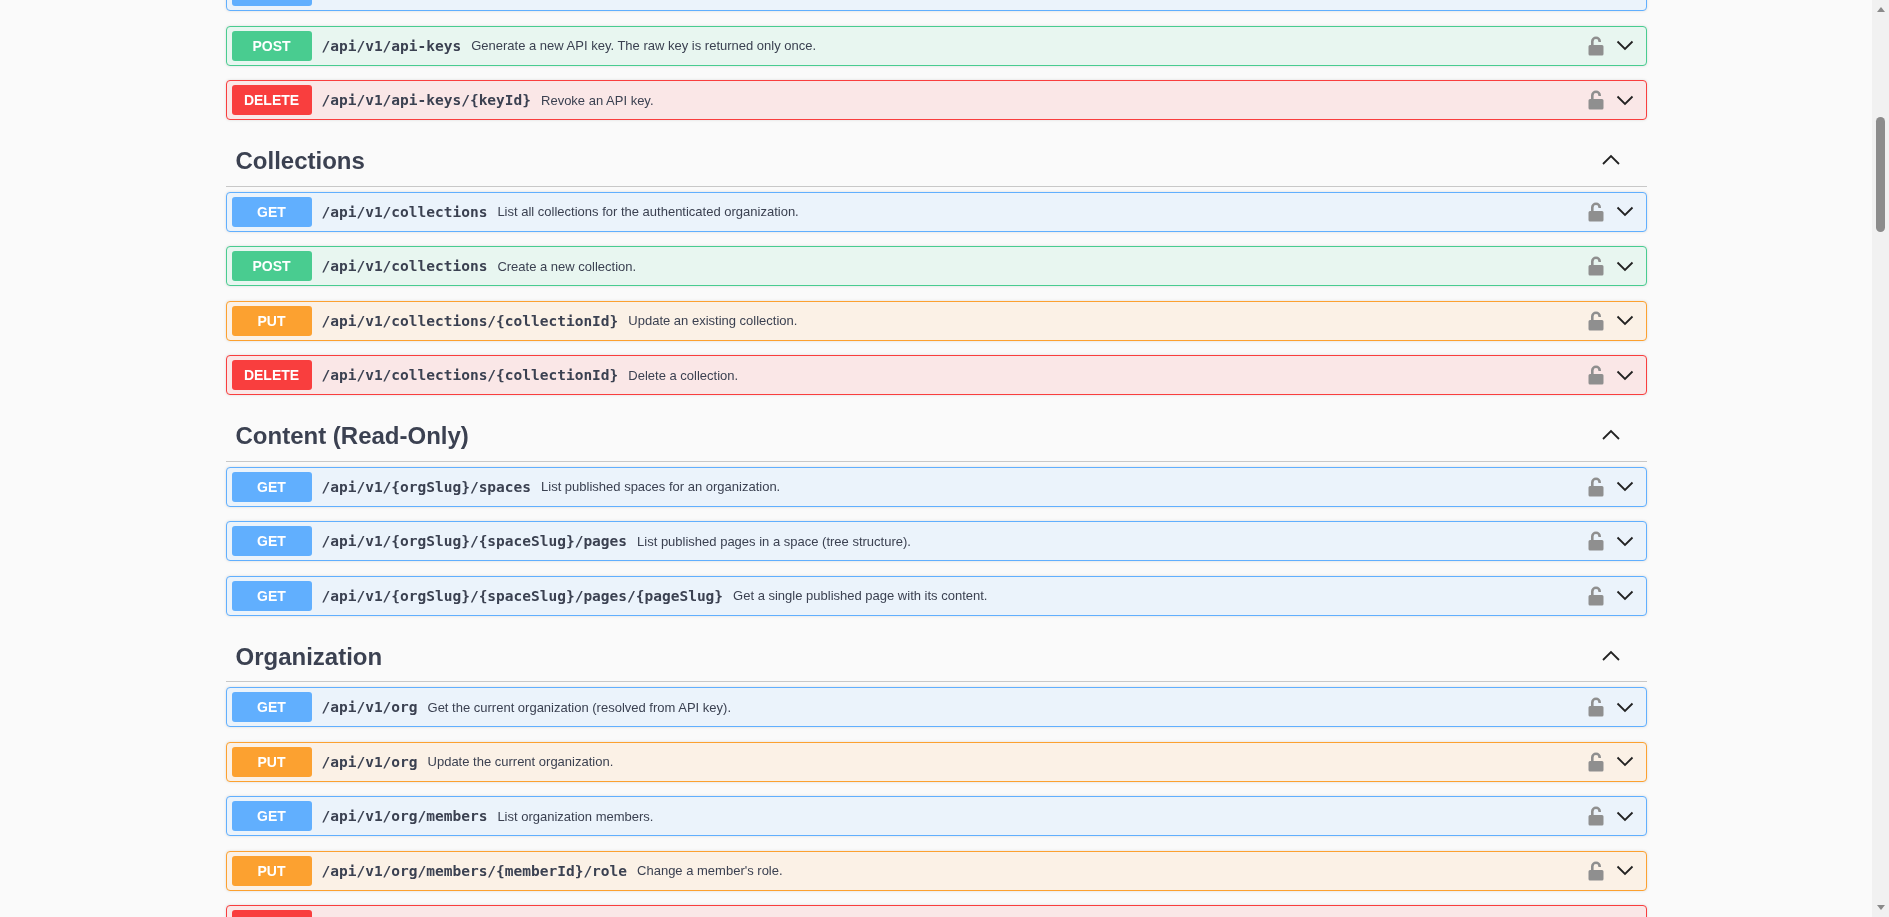  I want to click on endpoint-description: List organization members., so click(575, 816).